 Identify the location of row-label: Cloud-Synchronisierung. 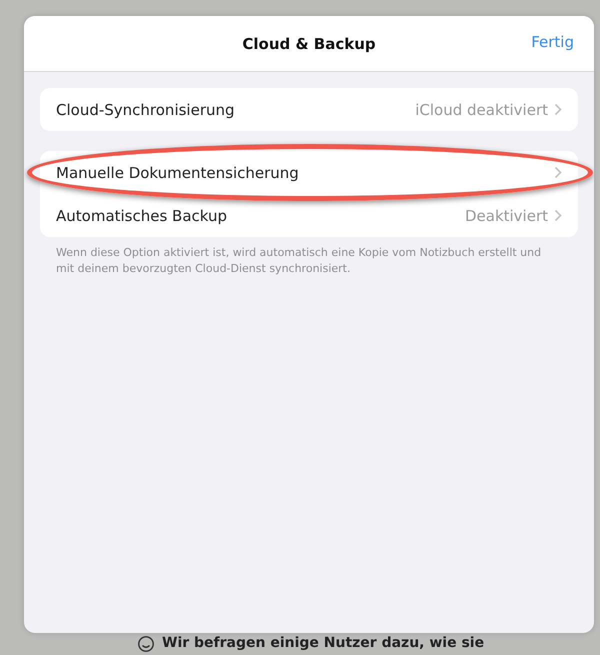
(146, 109).